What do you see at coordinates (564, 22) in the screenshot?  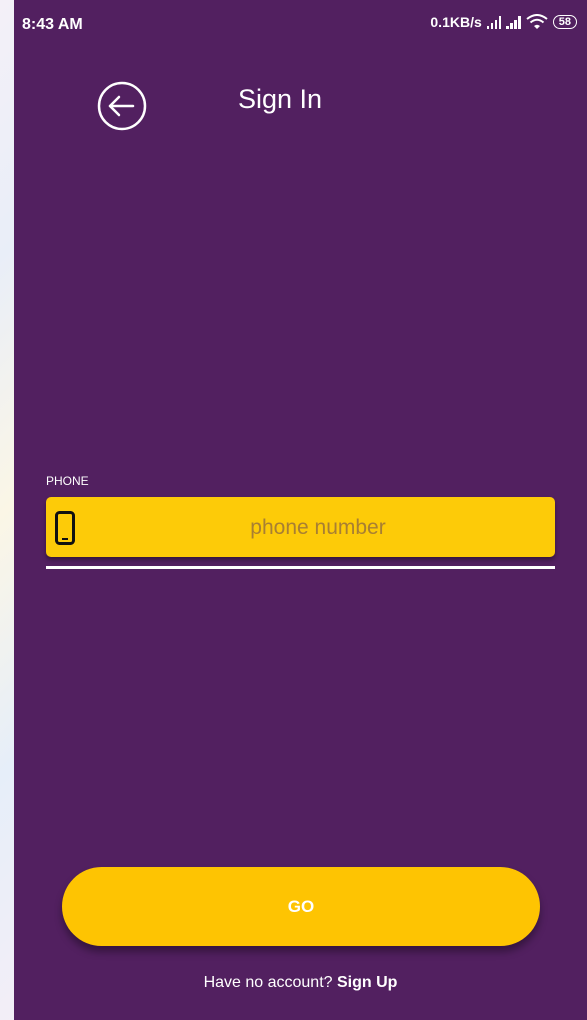 I see `battery-icon: 58` at bounding box center [564, 22].